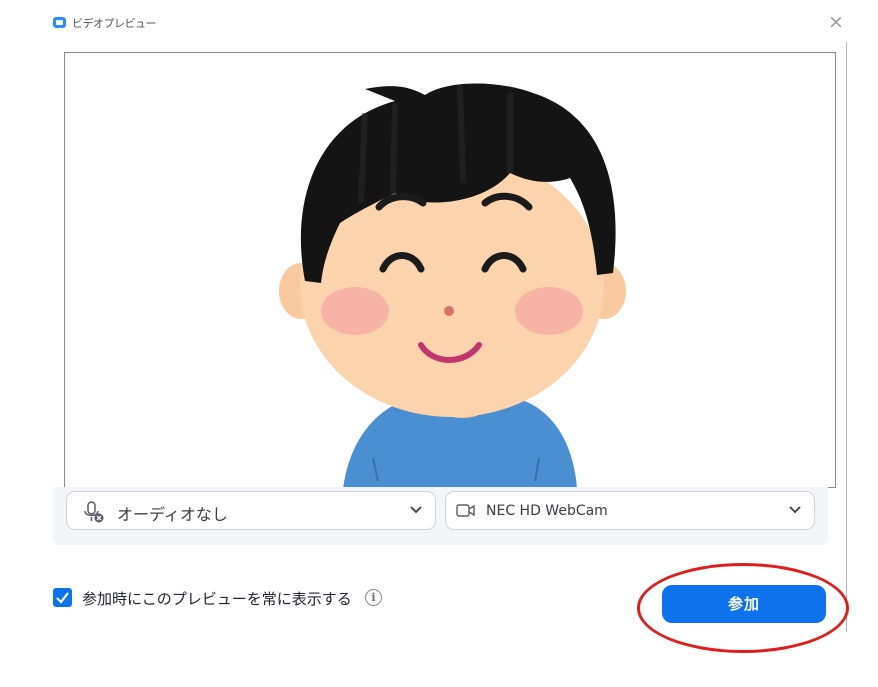 This screenshot has height=687, width=878. What do you see at coordinates (251, 510) in the screenshot?
I see `audio-device-select: オーディオなし` at bounding box center [251, 510].